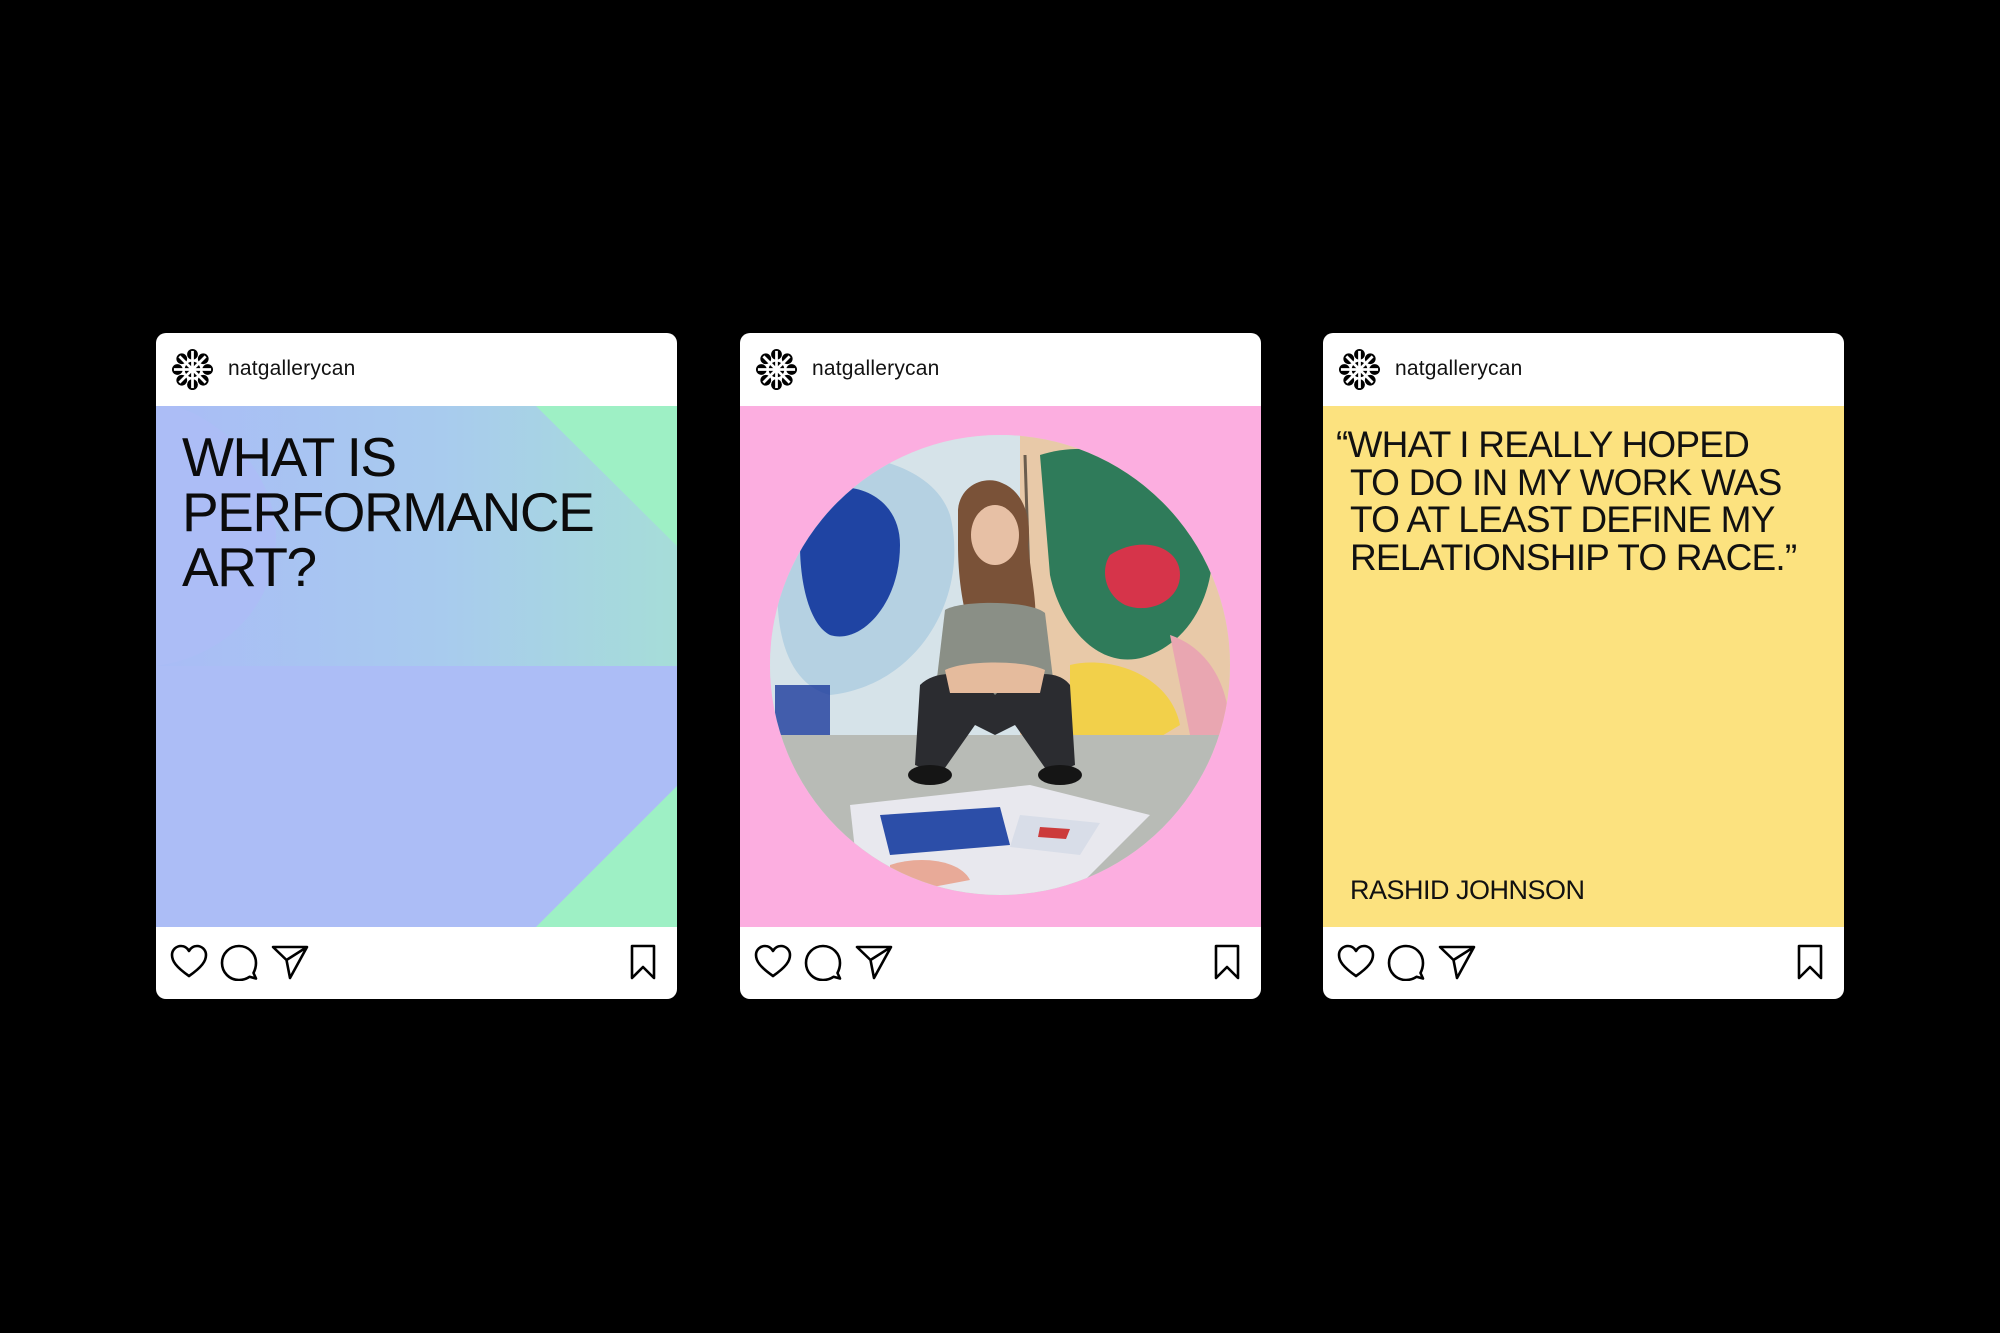 Image resolution: width=2000 pixels, height=1333 pixels. I want to click on post-headline: WHAT IS PERFORMANCE ART?, so click(388, 512).